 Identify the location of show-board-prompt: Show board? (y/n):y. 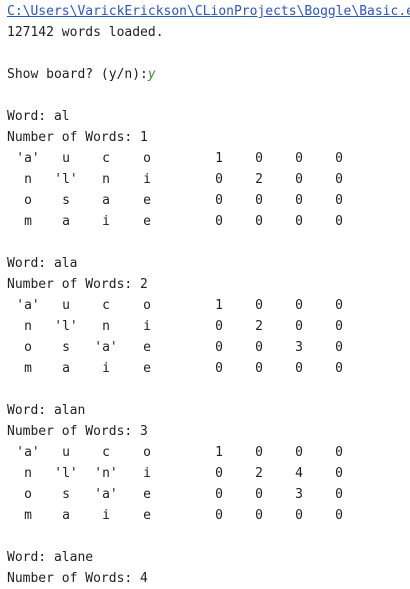
(81, 74).